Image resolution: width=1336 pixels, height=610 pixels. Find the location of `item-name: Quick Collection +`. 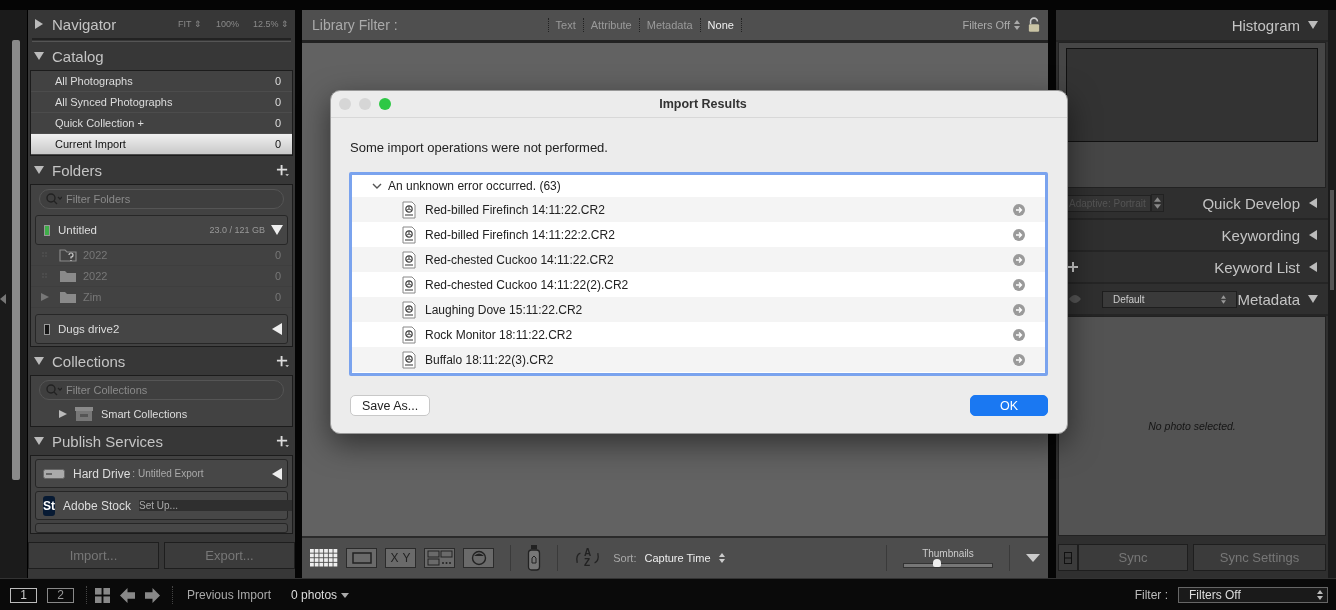

item-name: Quick Collection + is located at coordinates (99, 123).